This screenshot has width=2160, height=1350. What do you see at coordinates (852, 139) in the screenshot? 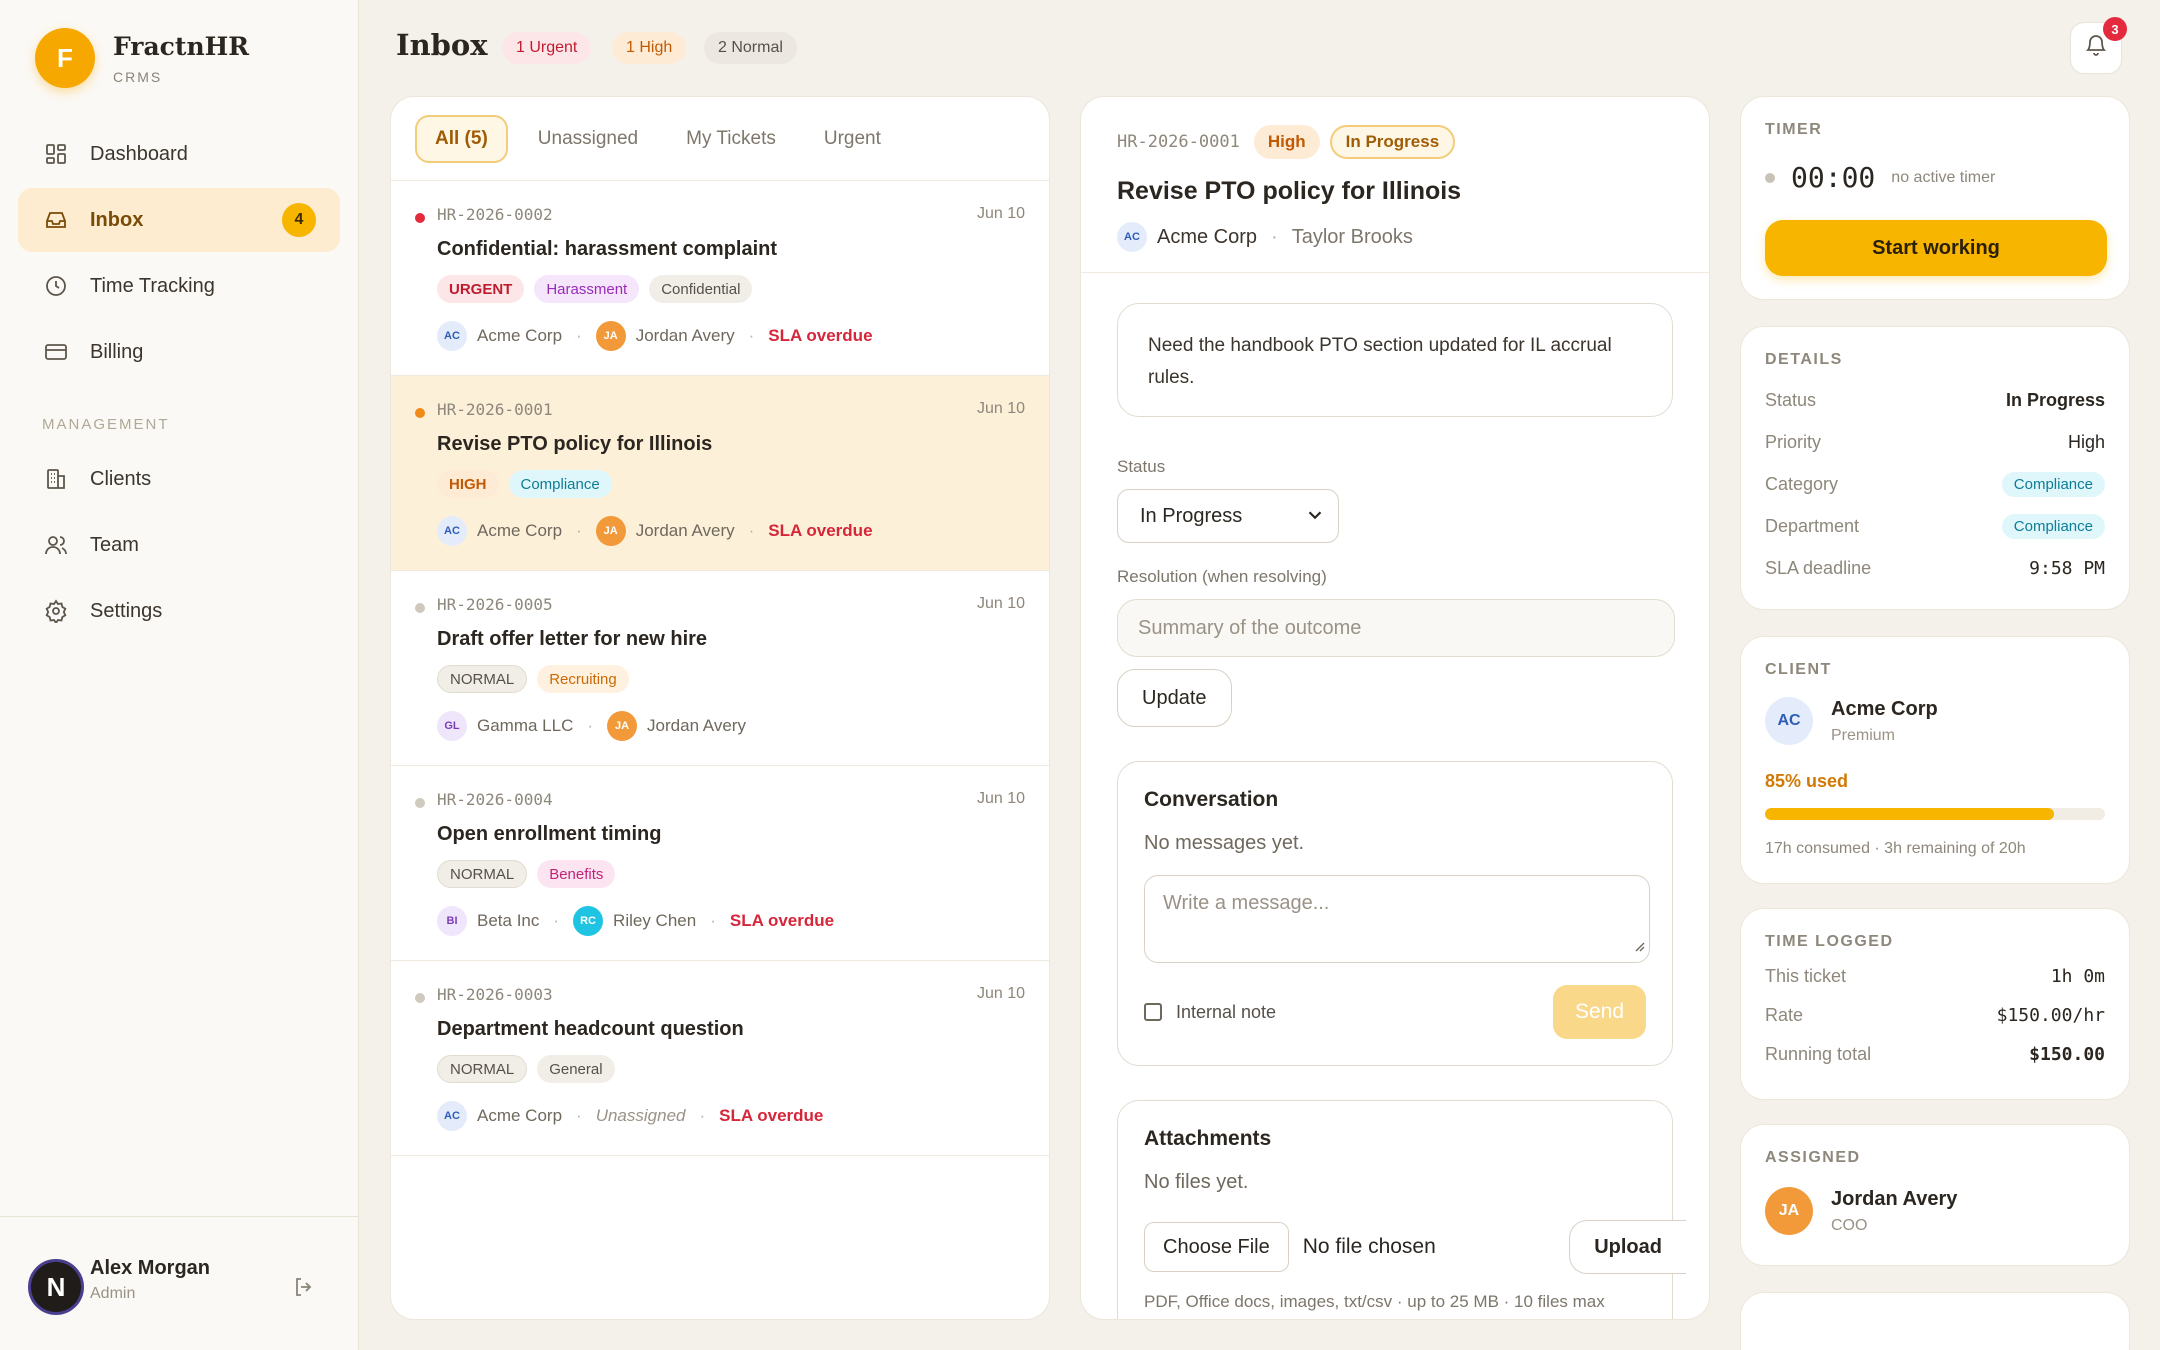
I see `tab-urgent: Urgent` at bounding box center [852, 139].